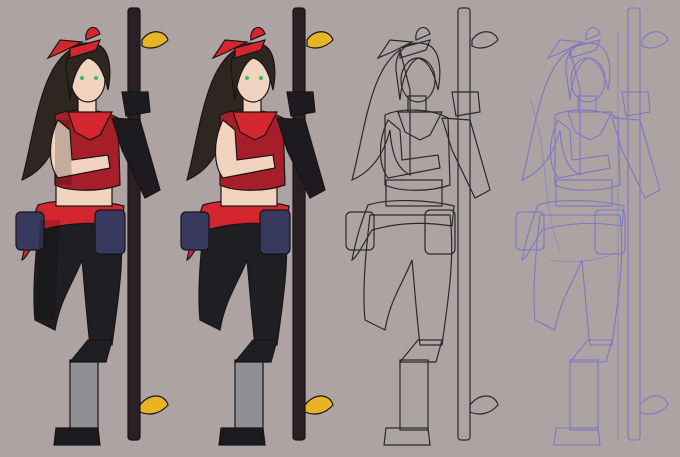 Image resolution: width=680 pixels, height=457 pixels. I want to click on pouch-left, so click(195, 231).